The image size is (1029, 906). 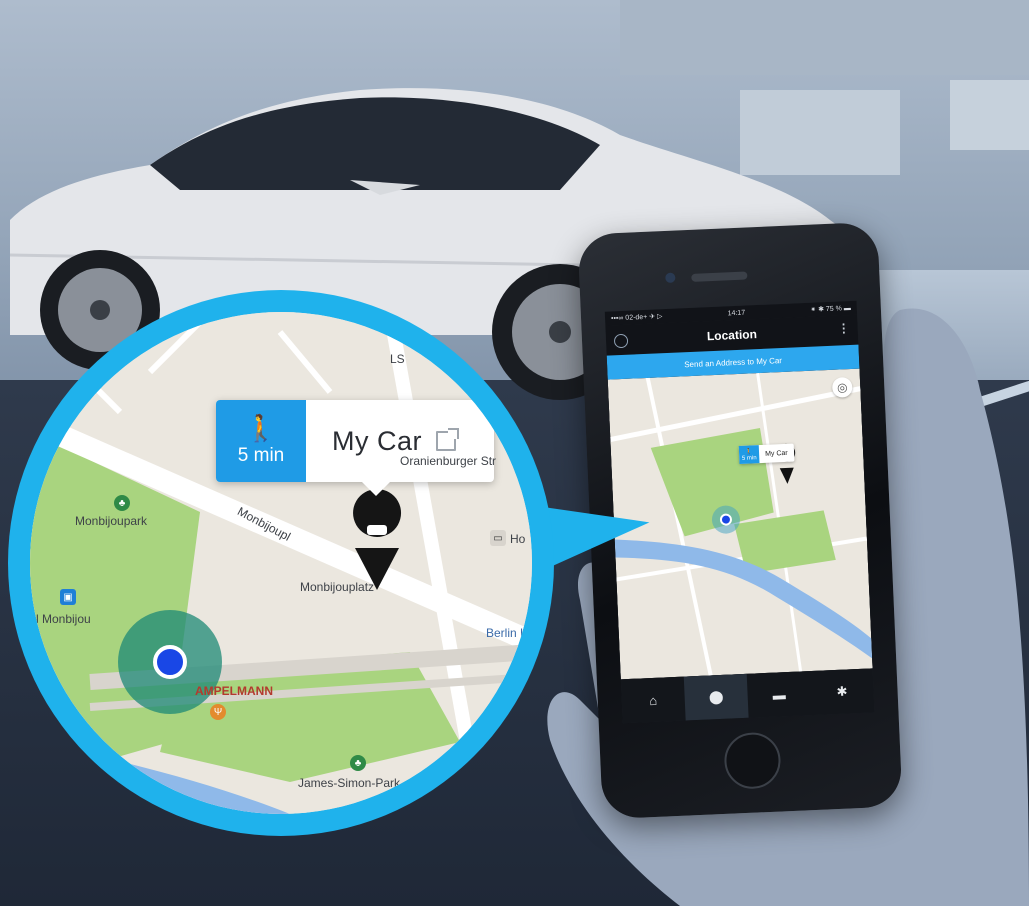 I want to click on open-external-icon, so click(x=447, y=439).